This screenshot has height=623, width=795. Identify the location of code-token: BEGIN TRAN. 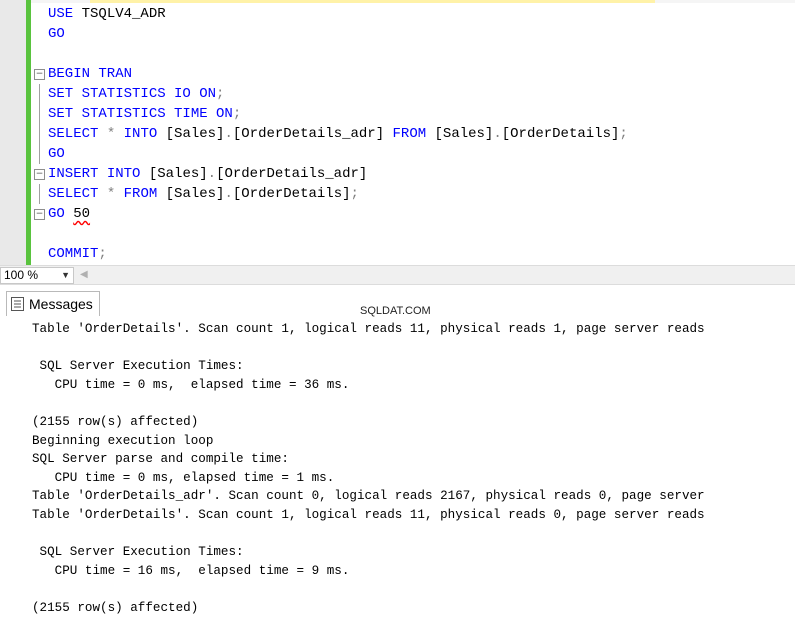
(90, 74).